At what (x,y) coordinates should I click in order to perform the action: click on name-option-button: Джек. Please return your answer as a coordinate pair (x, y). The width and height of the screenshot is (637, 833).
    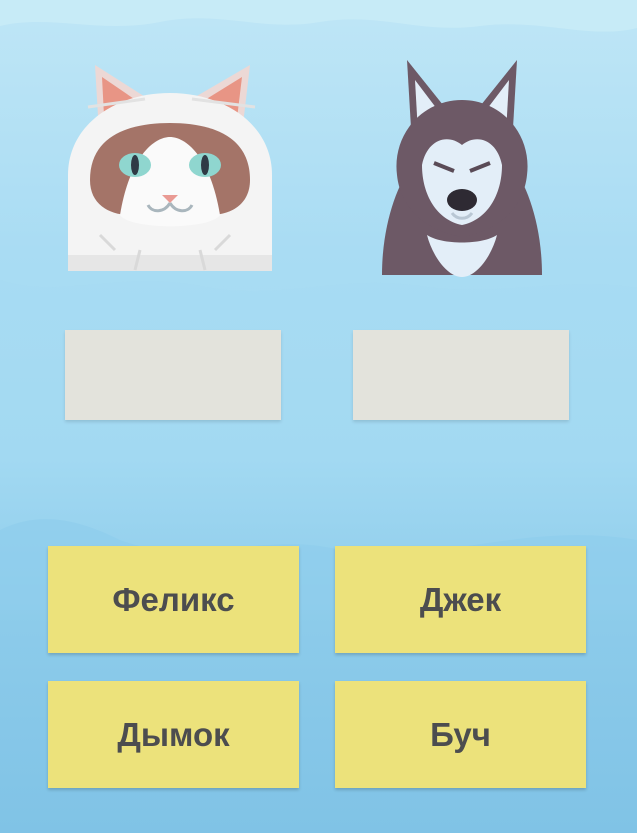
    Looking at the image, I should click on (460, 599).